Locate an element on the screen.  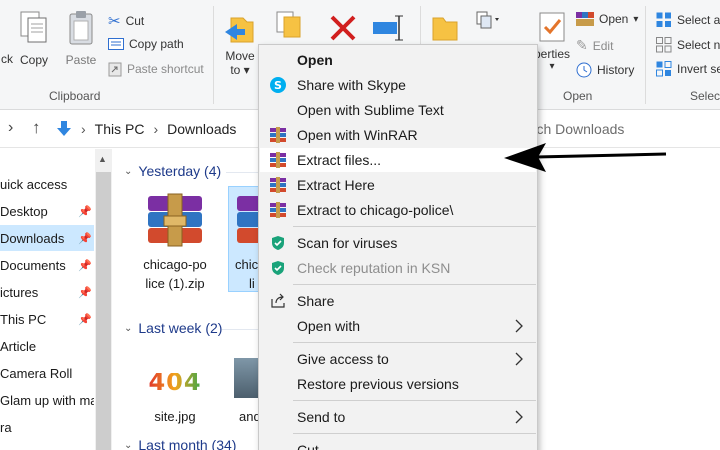
menu-item-restore-versions: Restore previous versions is located at coordinates (398, 384).